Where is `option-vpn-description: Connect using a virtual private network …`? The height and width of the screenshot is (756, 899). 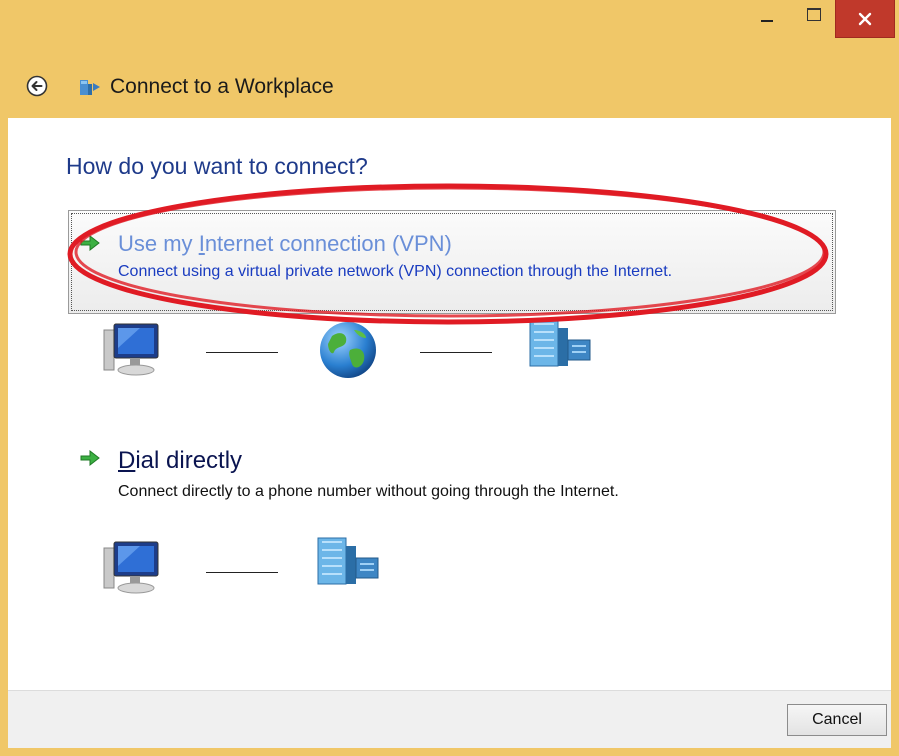 option-vpn-description: Connect using a virtual private network … is located at coordinates (395, 271).